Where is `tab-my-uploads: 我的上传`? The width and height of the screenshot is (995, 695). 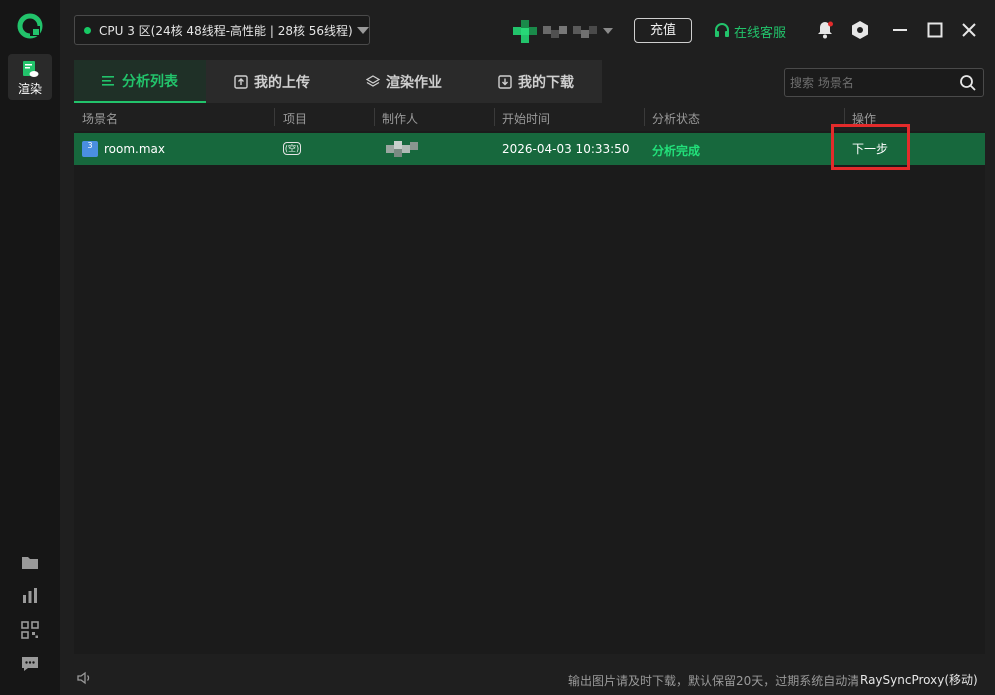 tab-my-uploads: 我的上传 is located at coordinates (272, 81).